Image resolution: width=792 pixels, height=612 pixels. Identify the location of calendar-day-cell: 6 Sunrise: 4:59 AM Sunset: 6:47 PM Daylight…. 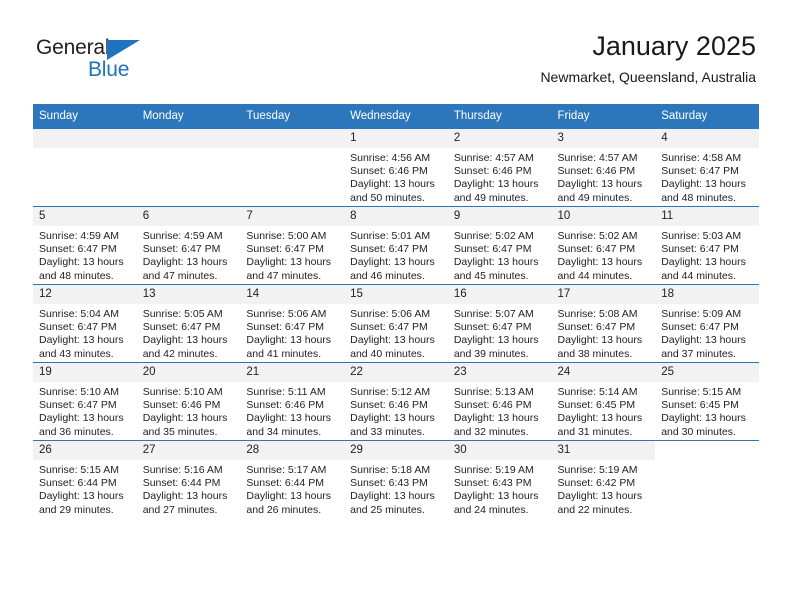
(188, 245).